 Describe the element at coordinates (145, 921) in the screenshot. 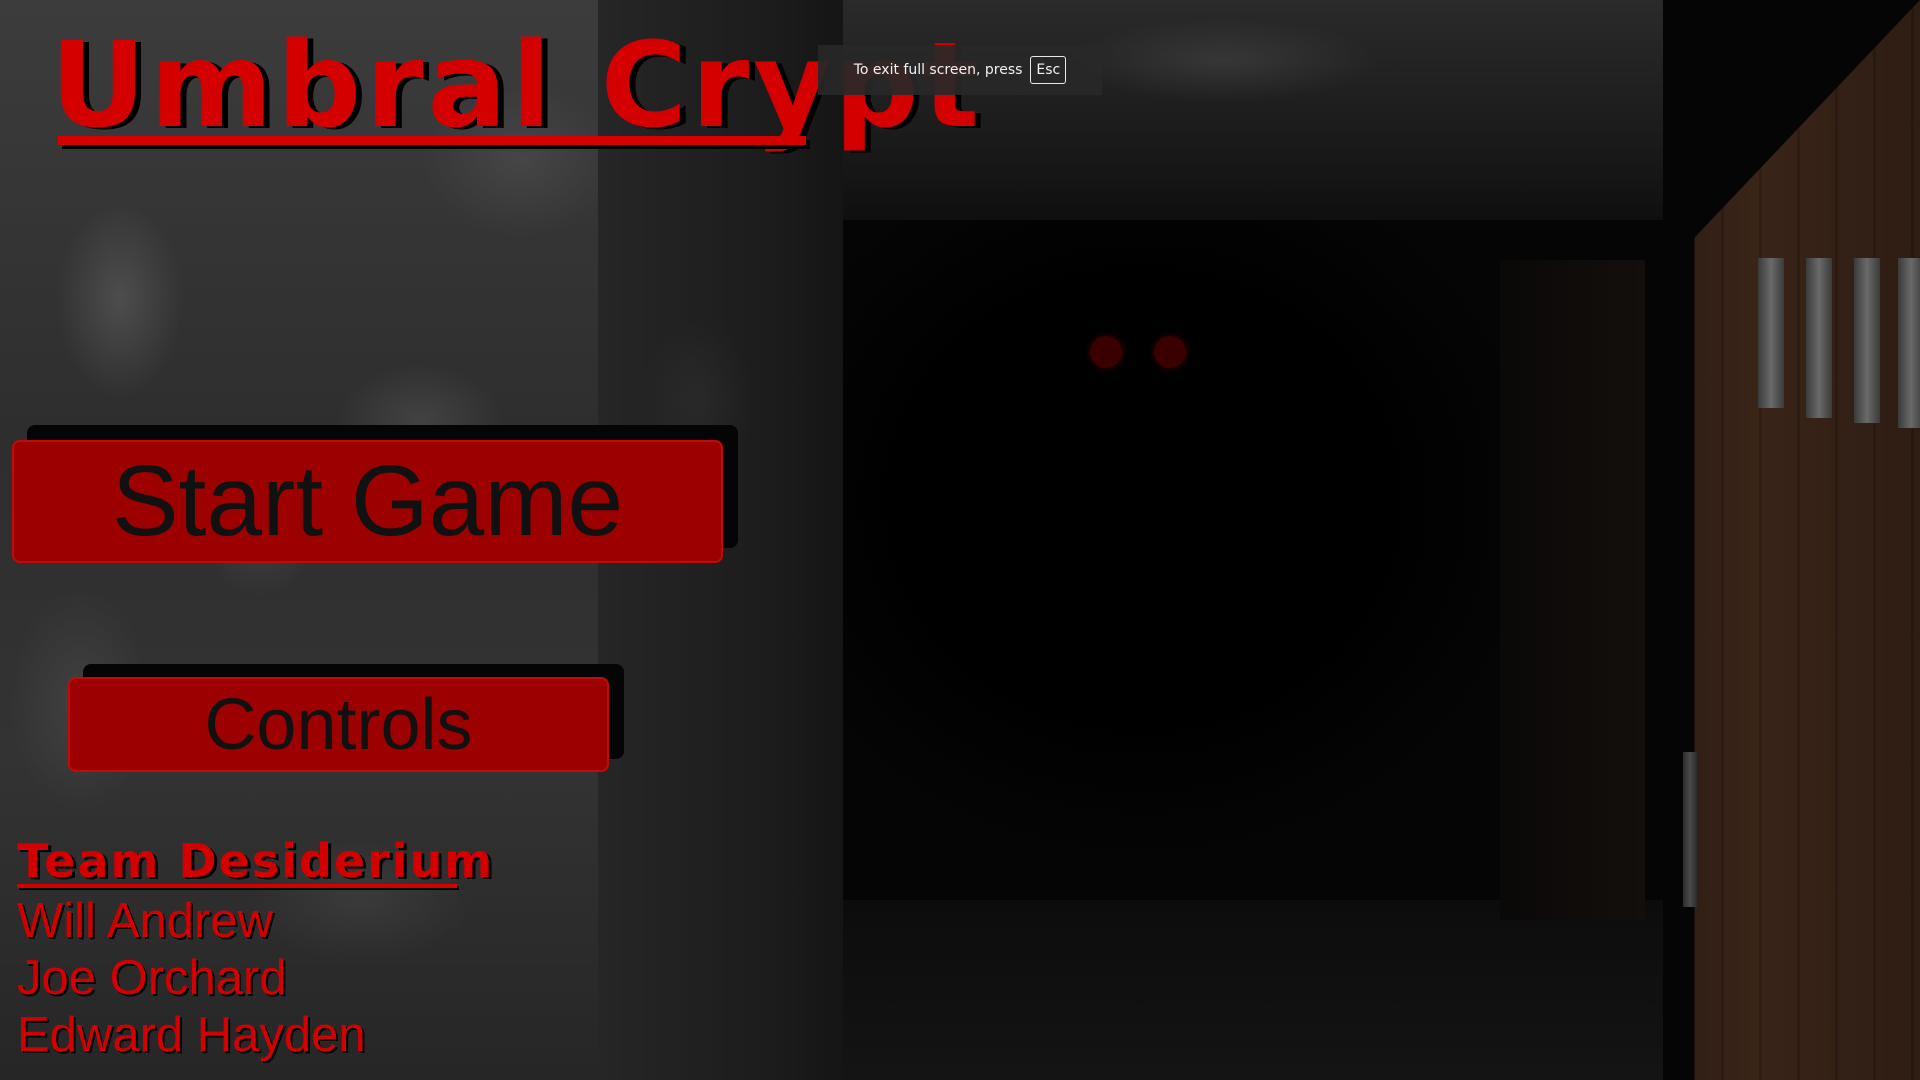

I see `credit-member: Will Andrew` at that location.